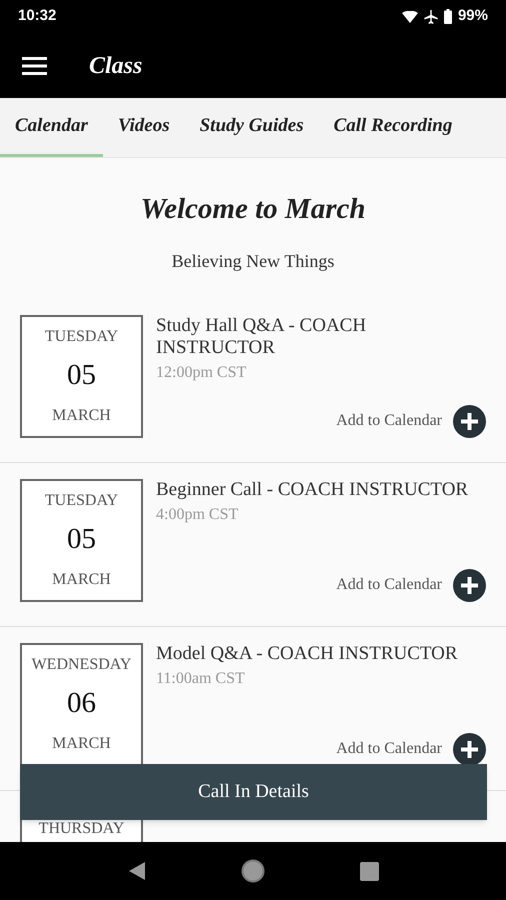 The height and width of the screenshot is (900, 506). I want to click on event-title: Study Hall Q&A - COACH INSTRUCTOR, so click(262, 336).